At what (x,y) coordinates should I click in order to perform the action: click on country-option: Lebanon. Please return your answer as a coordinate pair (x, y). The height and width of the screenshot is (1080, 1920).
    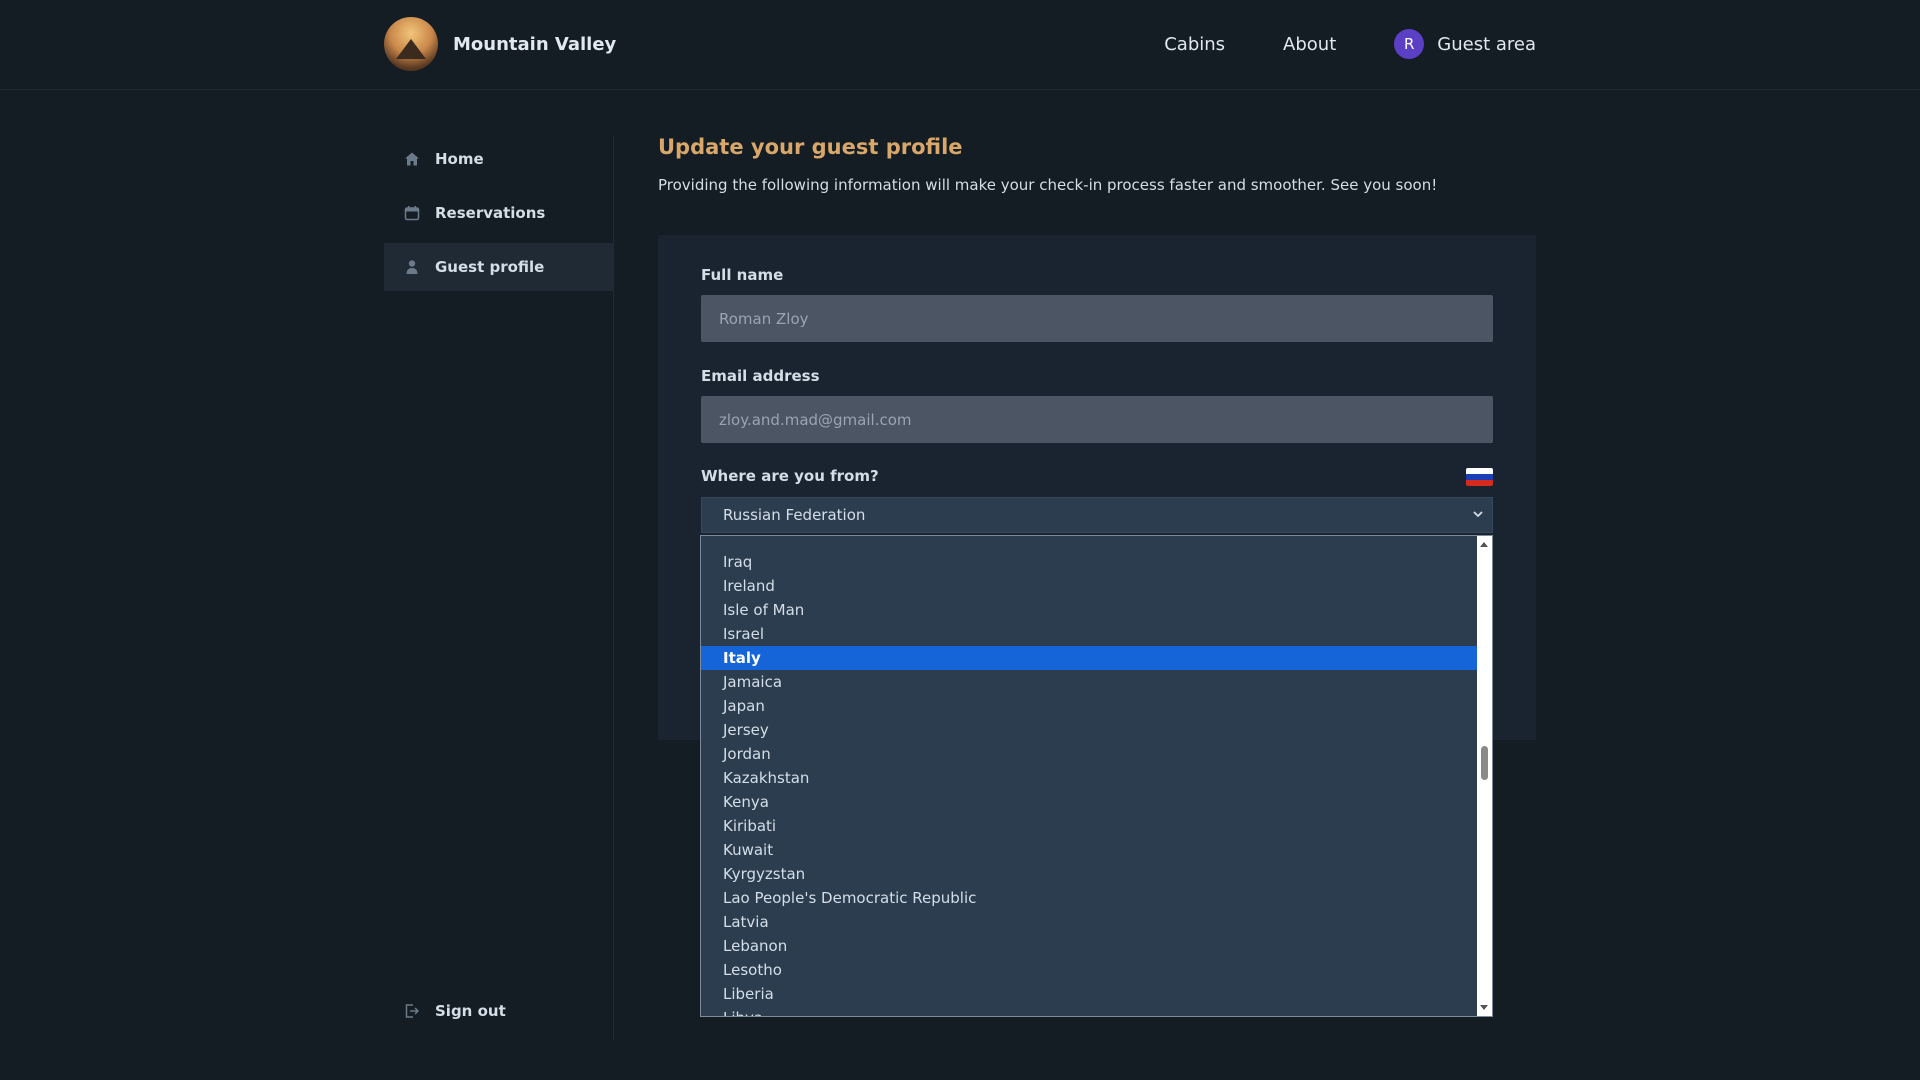
    Looking at the image, I should click on (1089, 946).